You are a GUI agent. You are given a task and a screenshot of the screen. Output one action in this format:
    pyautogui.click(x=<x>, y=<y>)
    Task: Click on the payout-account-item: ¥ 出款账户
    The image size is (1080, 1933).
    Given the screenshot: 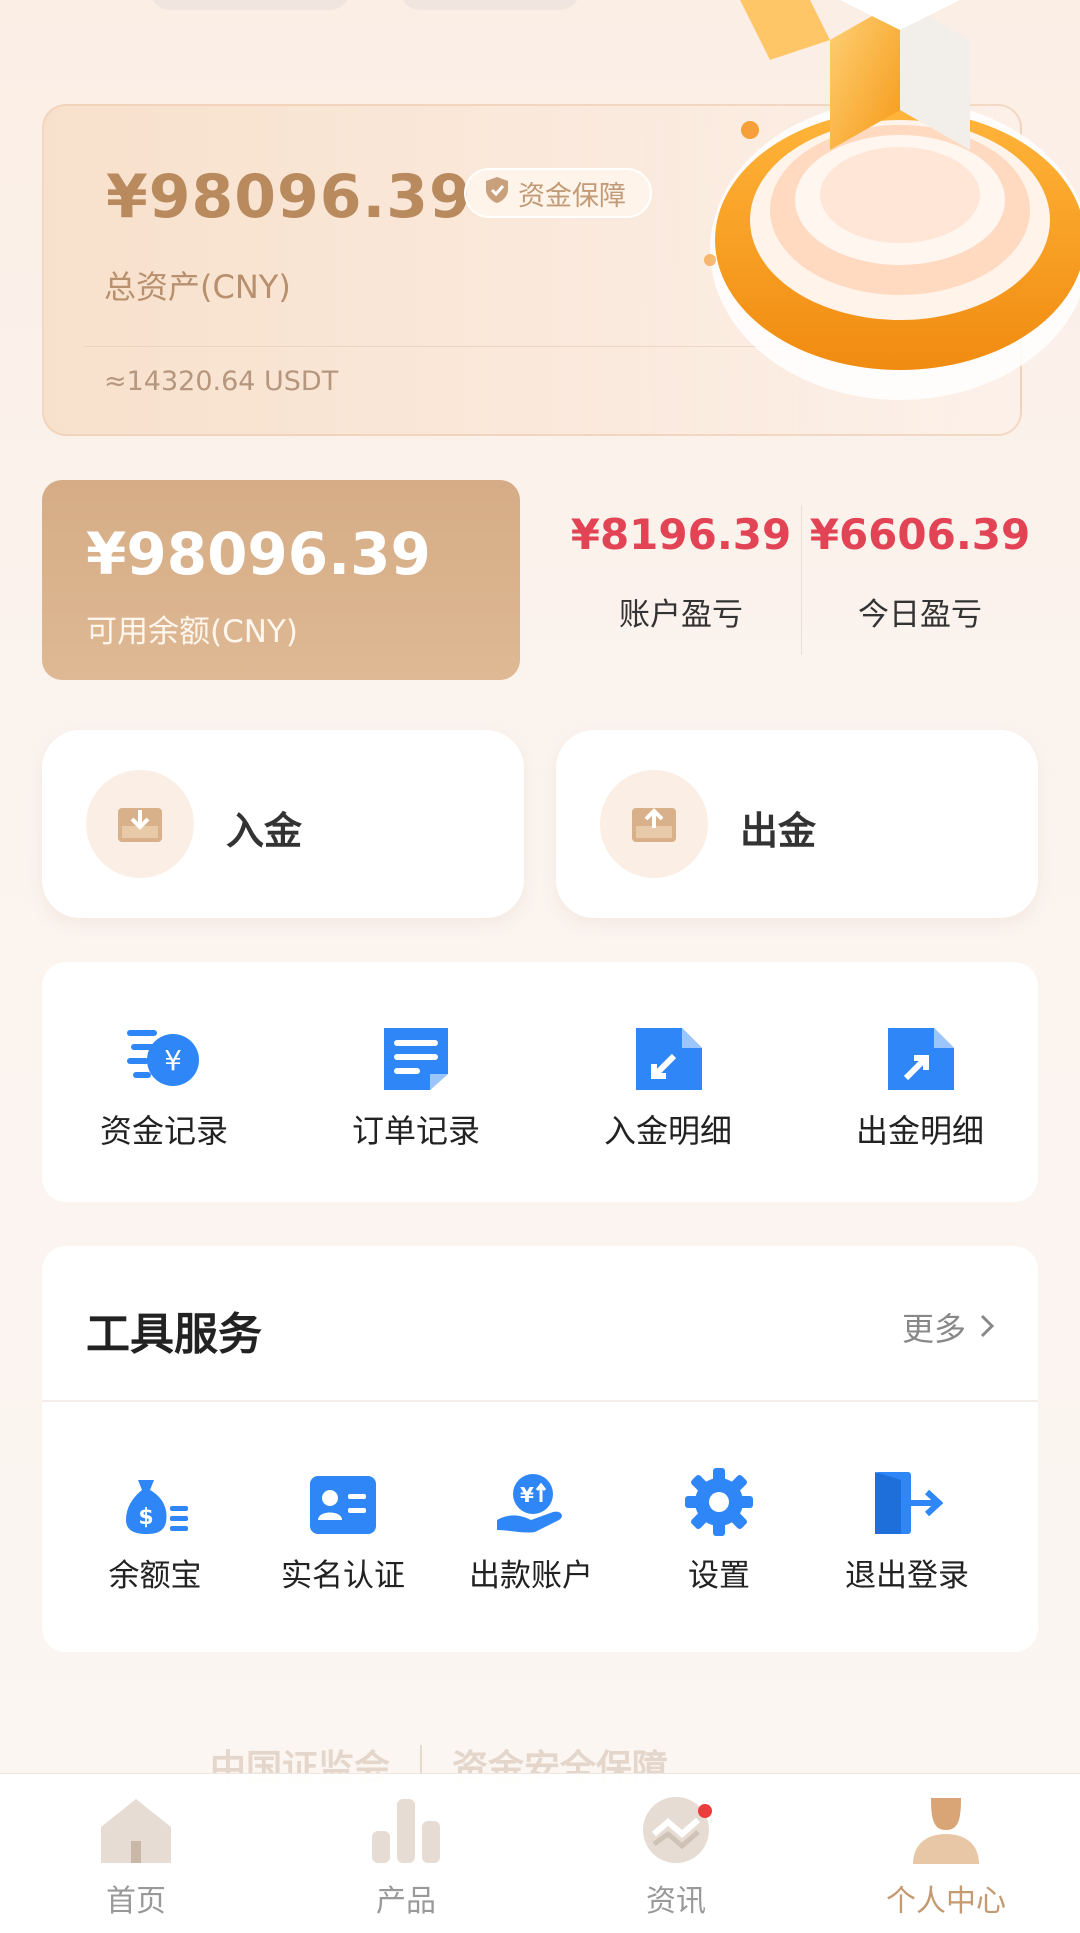 What is the action you would take?
    pyautogui.click(x=531, y=1529)
    